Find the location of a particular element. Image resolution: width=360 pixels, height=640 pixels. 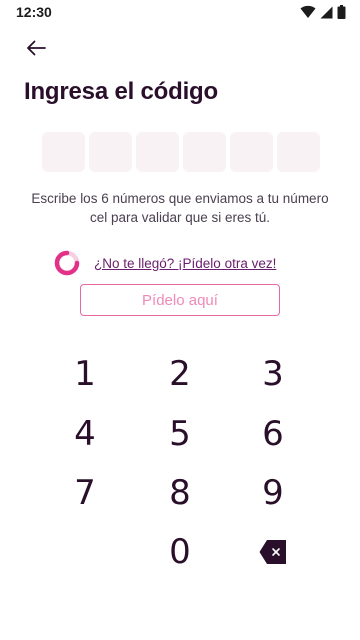

key-0: 0 is located at coordinates (180, 552).